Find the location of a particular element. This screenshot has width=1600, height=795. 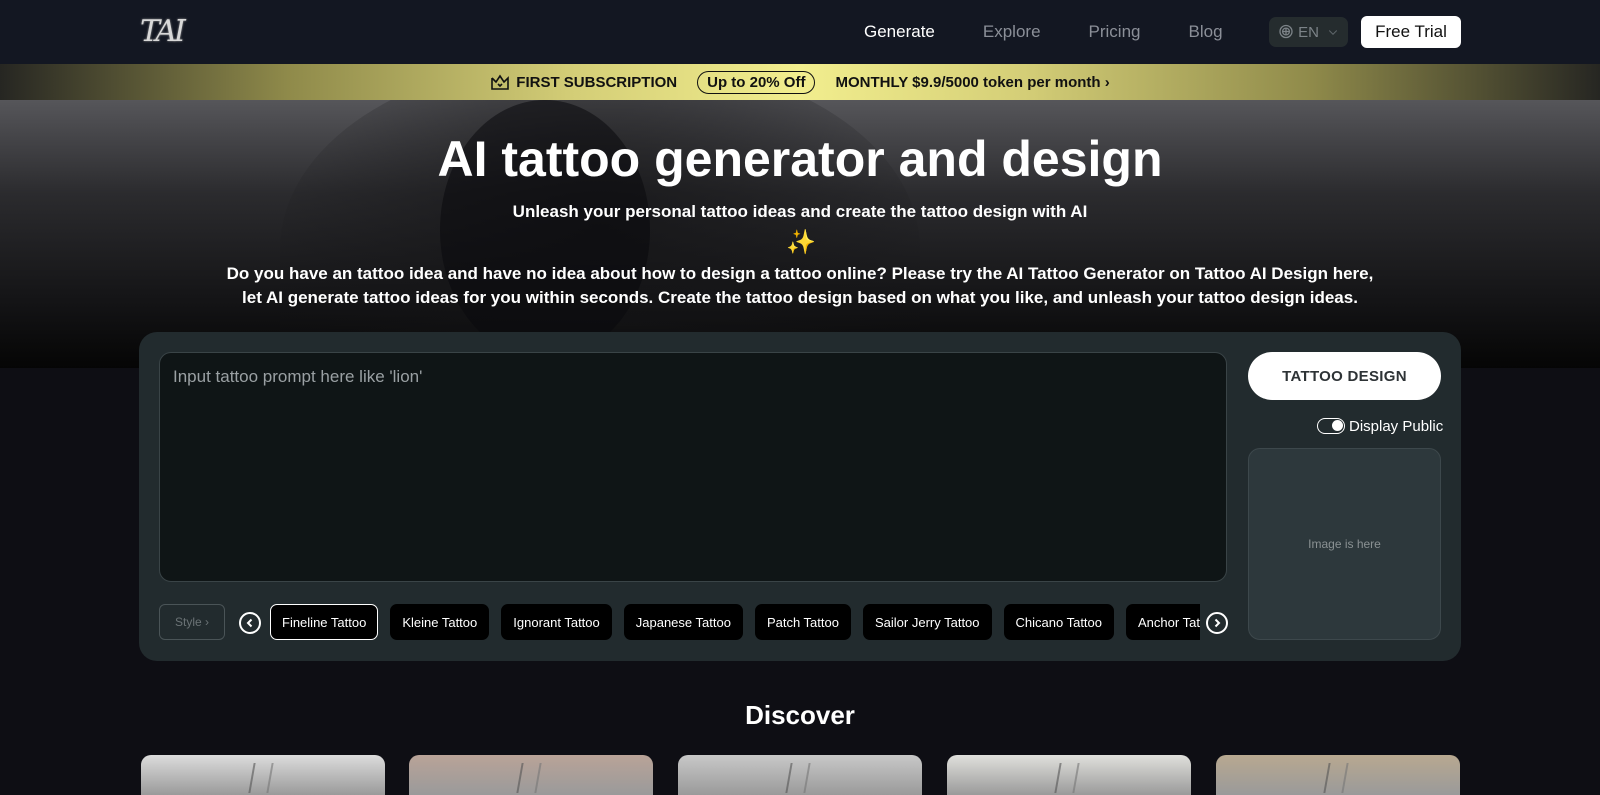

sparkle-icon: ✨ is located at coordinates (801, 242).